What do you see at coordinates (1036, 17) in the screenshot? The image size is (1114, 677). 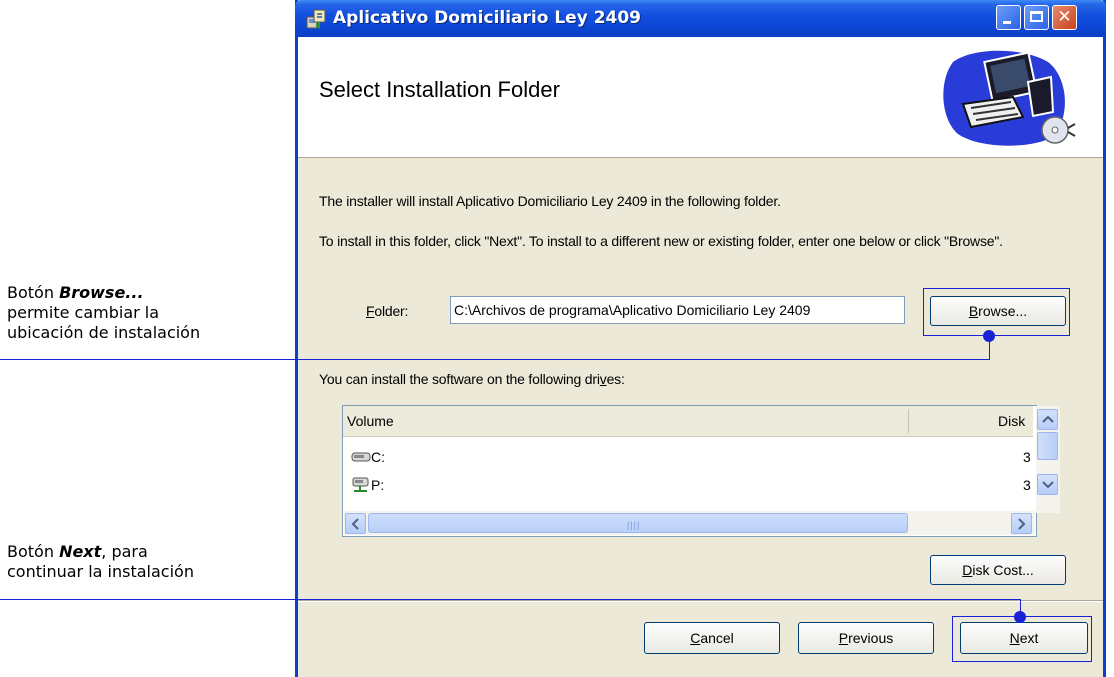 I see `maximize-button` at bounding box center [1036, 17].